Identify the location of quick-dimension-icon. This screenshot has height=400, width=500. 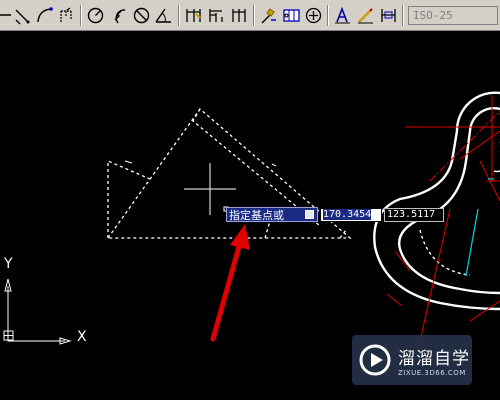
(193, 15).